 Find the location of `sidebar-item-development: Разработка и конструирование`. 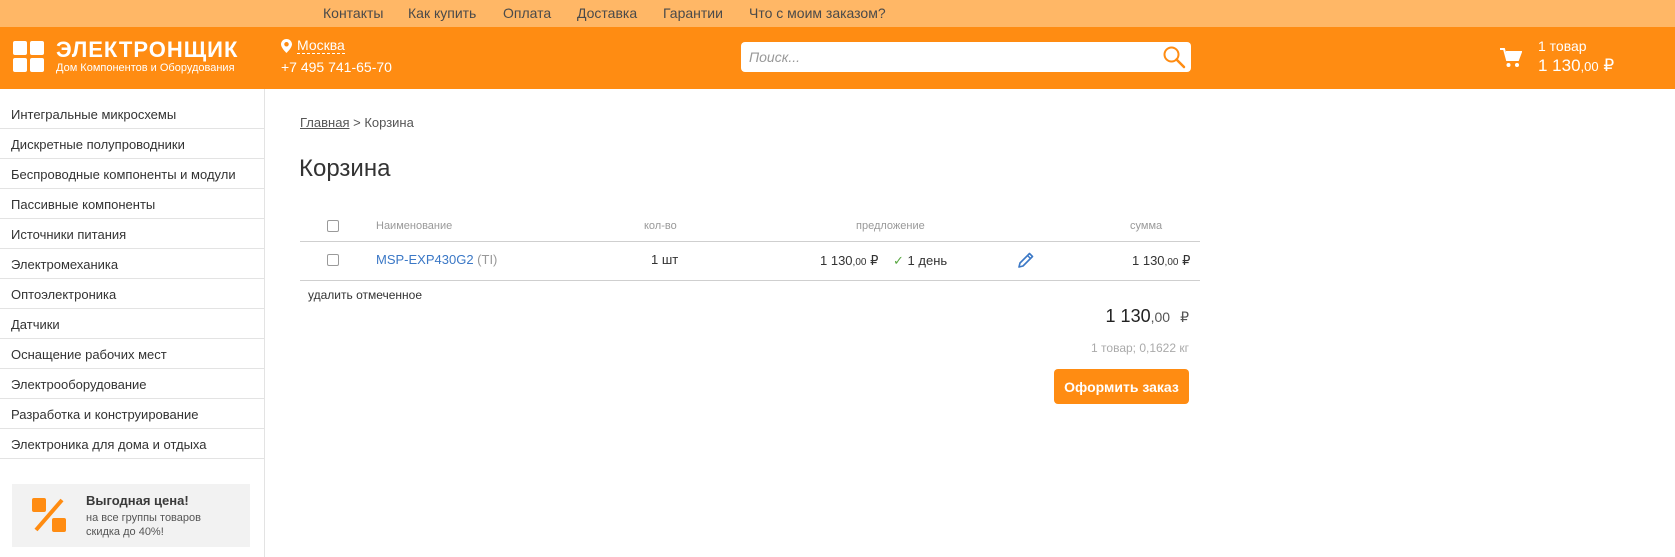

sidebar-item-development: Разработка и конструирование is located at coordinates (132, 414).